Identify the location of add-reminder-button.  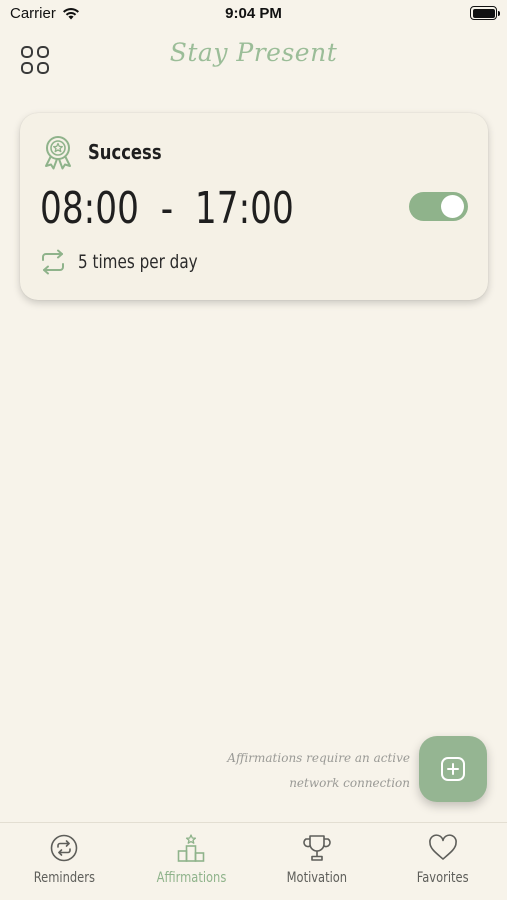
(453, 769).